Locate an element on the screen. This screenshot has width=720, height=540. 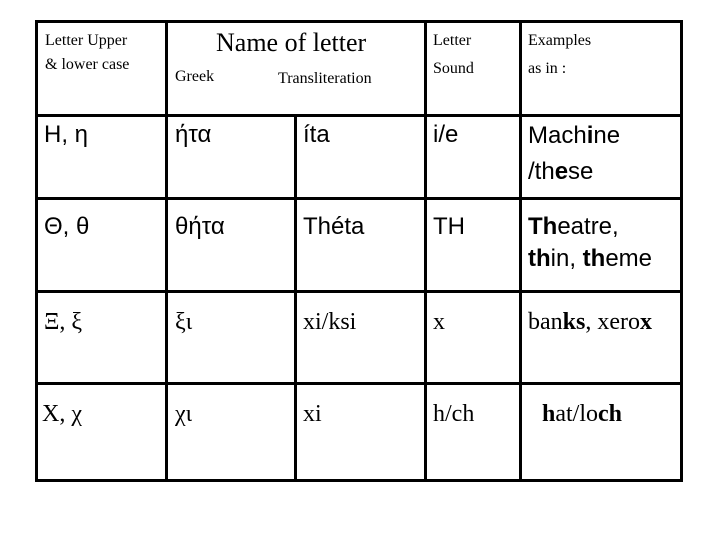
header-transliteration: Transliteration is located at coordinates (325, 78).